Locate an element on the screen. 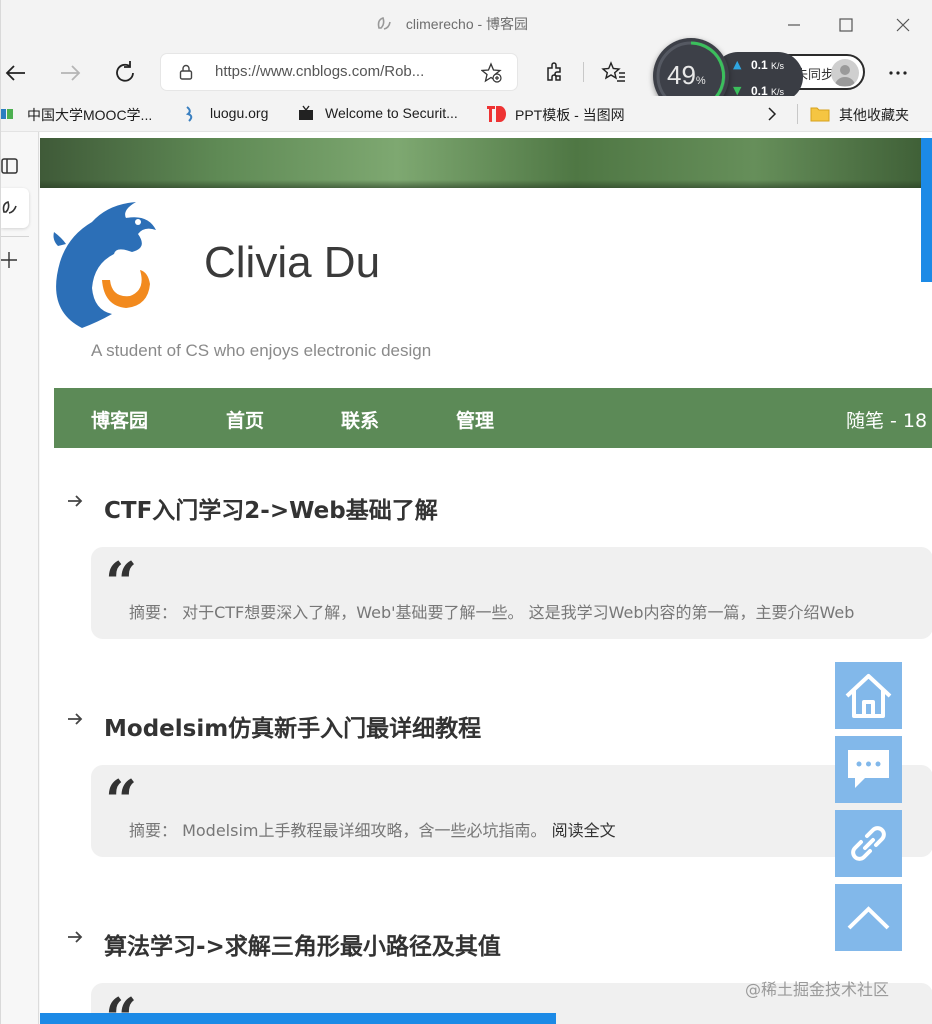 The height and width of the screenshot is (1024, 932). extensions-icon is located at coordinates (554, 73).